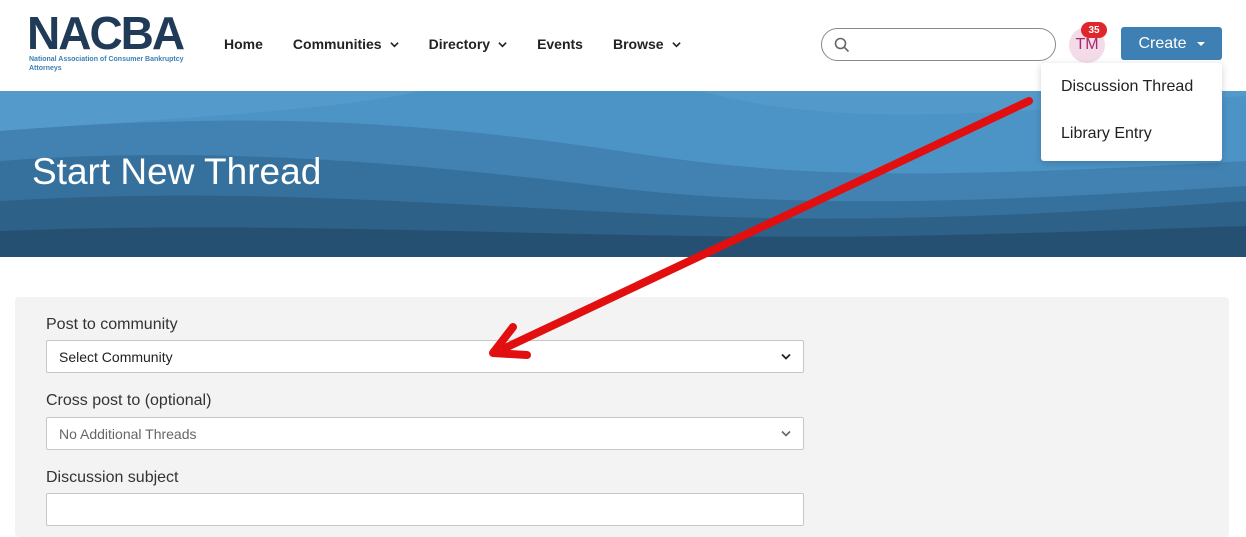 This screenshot has width=1246, height=537. I want to click on nav-home: Home, so click(243, 44).